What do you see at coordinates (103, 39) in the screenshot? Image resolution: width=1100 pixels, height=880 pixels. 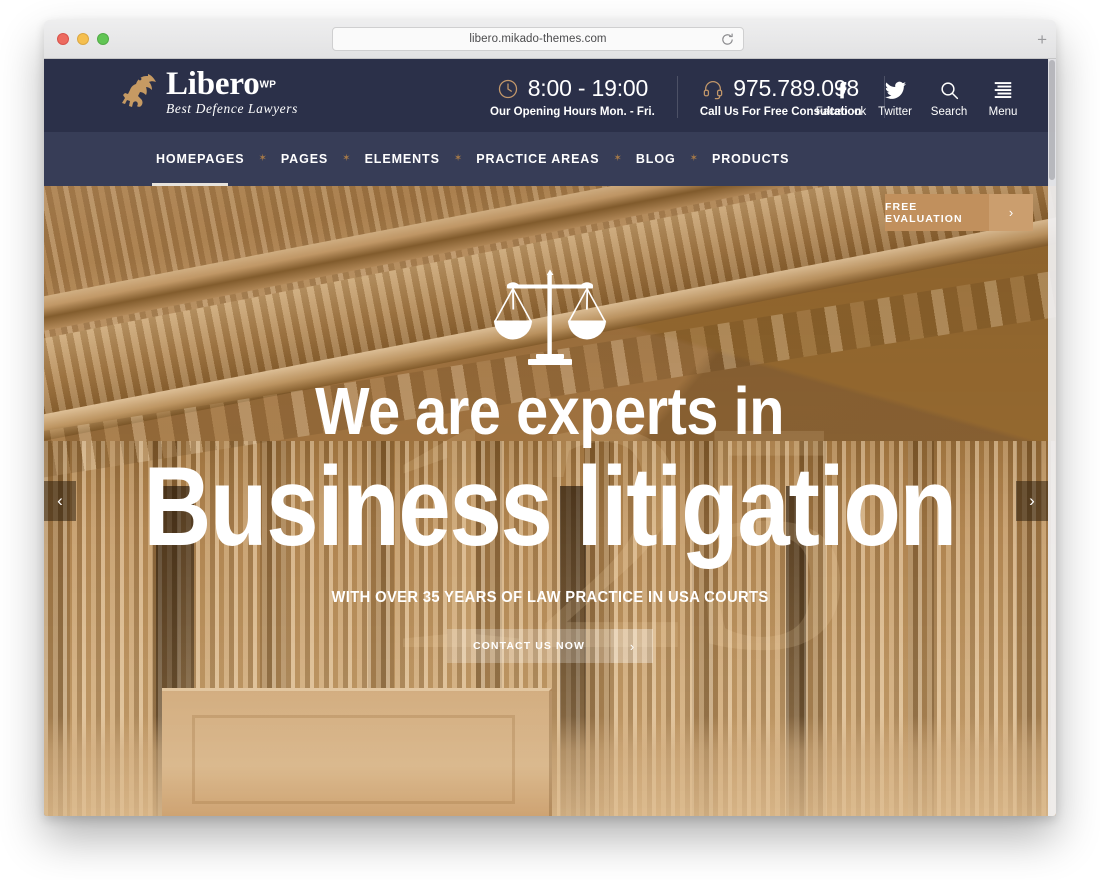 I see `zoom-window-button` at bounding box center [103, 39].